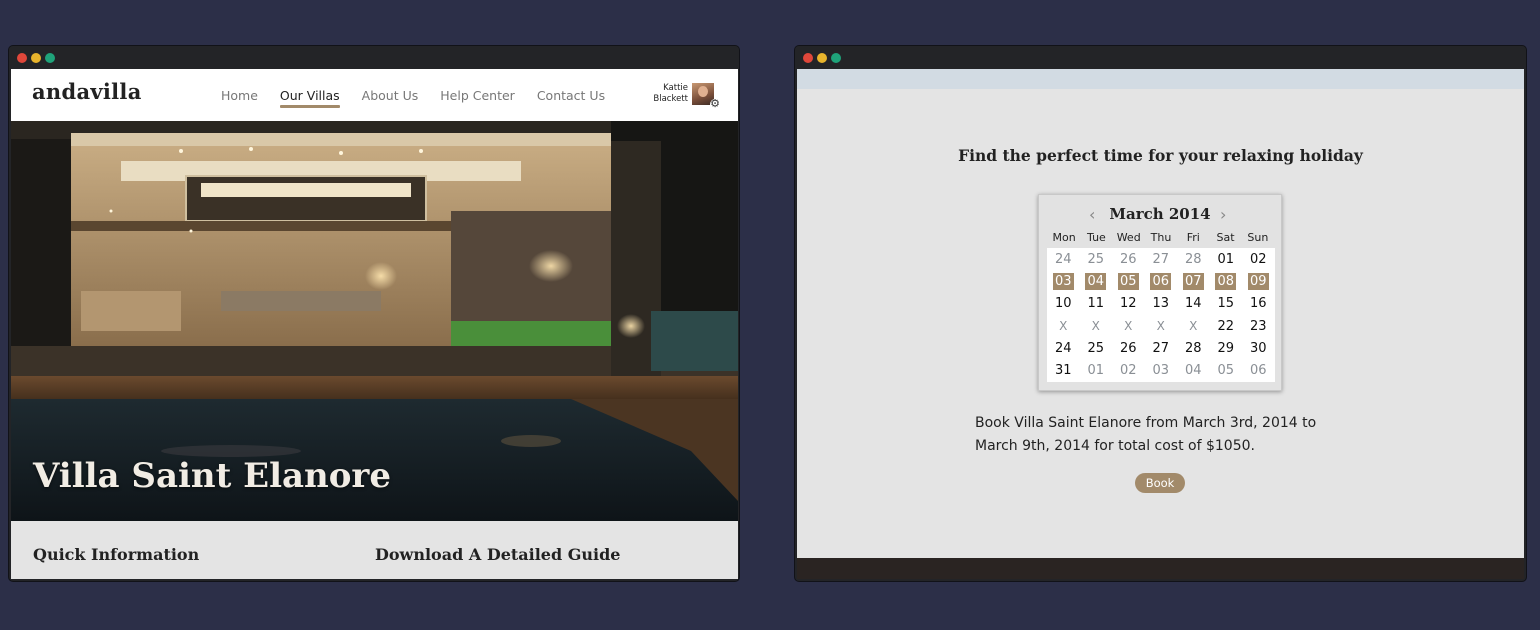  I want to click on calendar-day-label: 03, so click(1161, 371).